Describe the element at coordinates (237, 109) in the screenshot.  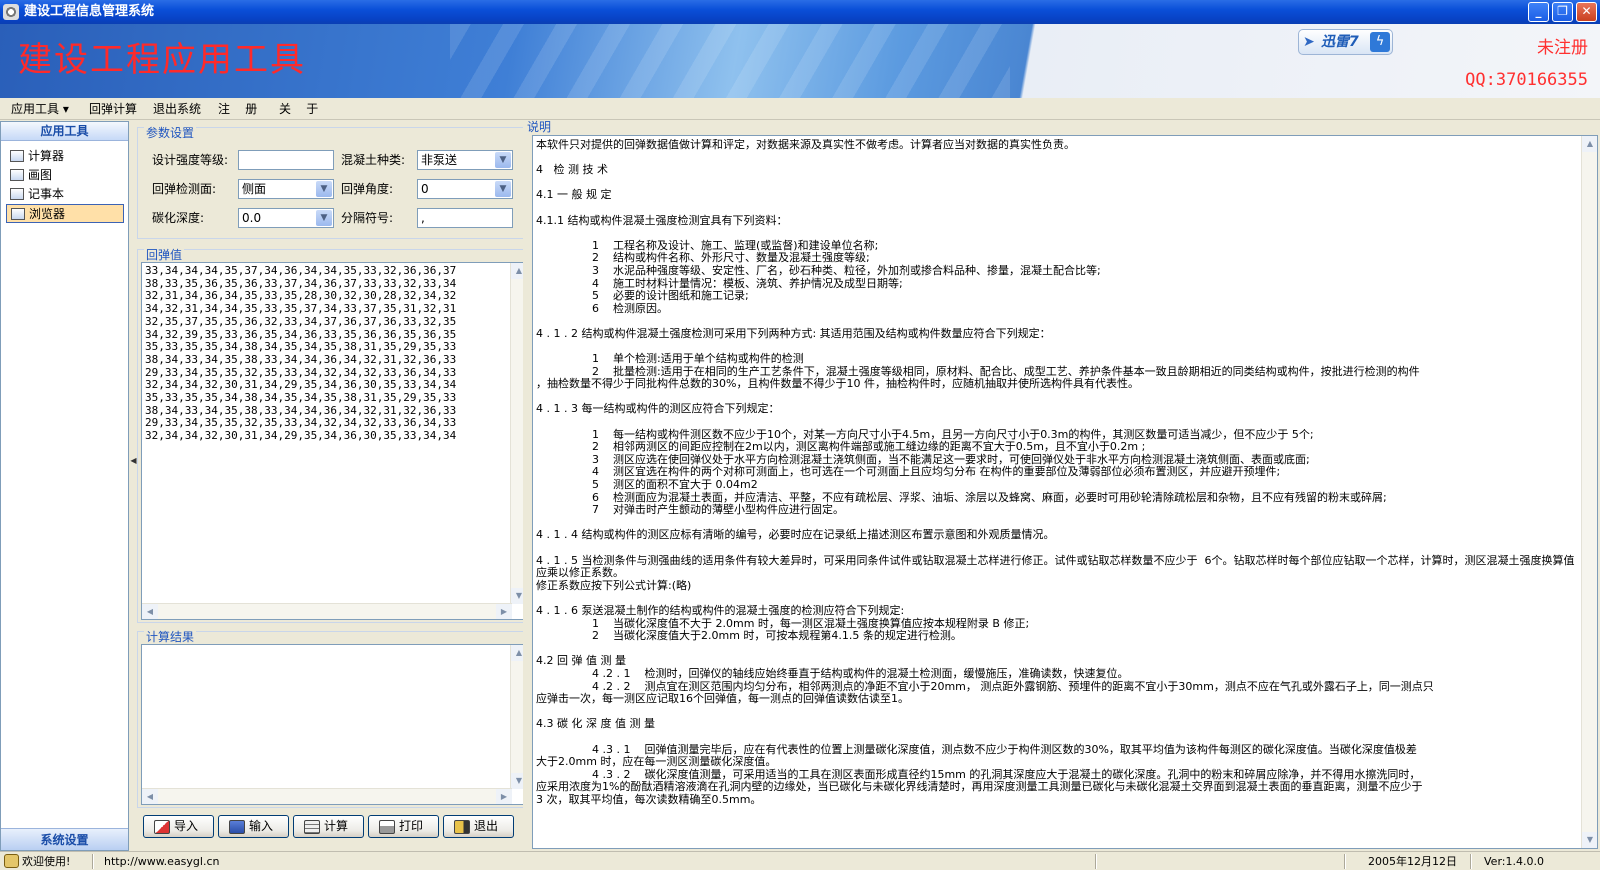
I see `menu-register: 注 册` at that location.